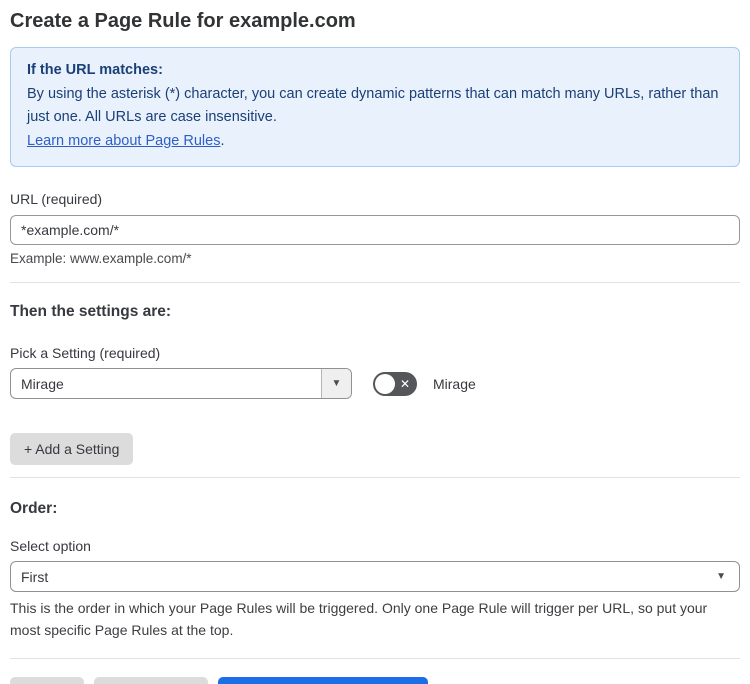 Image resolution: width=750 pixels, height=684 pixels. Describe the element at coordinates (323, 680) in the screenshot. I see `save-and-deploy-button: Save and Deploy Page Rule` at that location.